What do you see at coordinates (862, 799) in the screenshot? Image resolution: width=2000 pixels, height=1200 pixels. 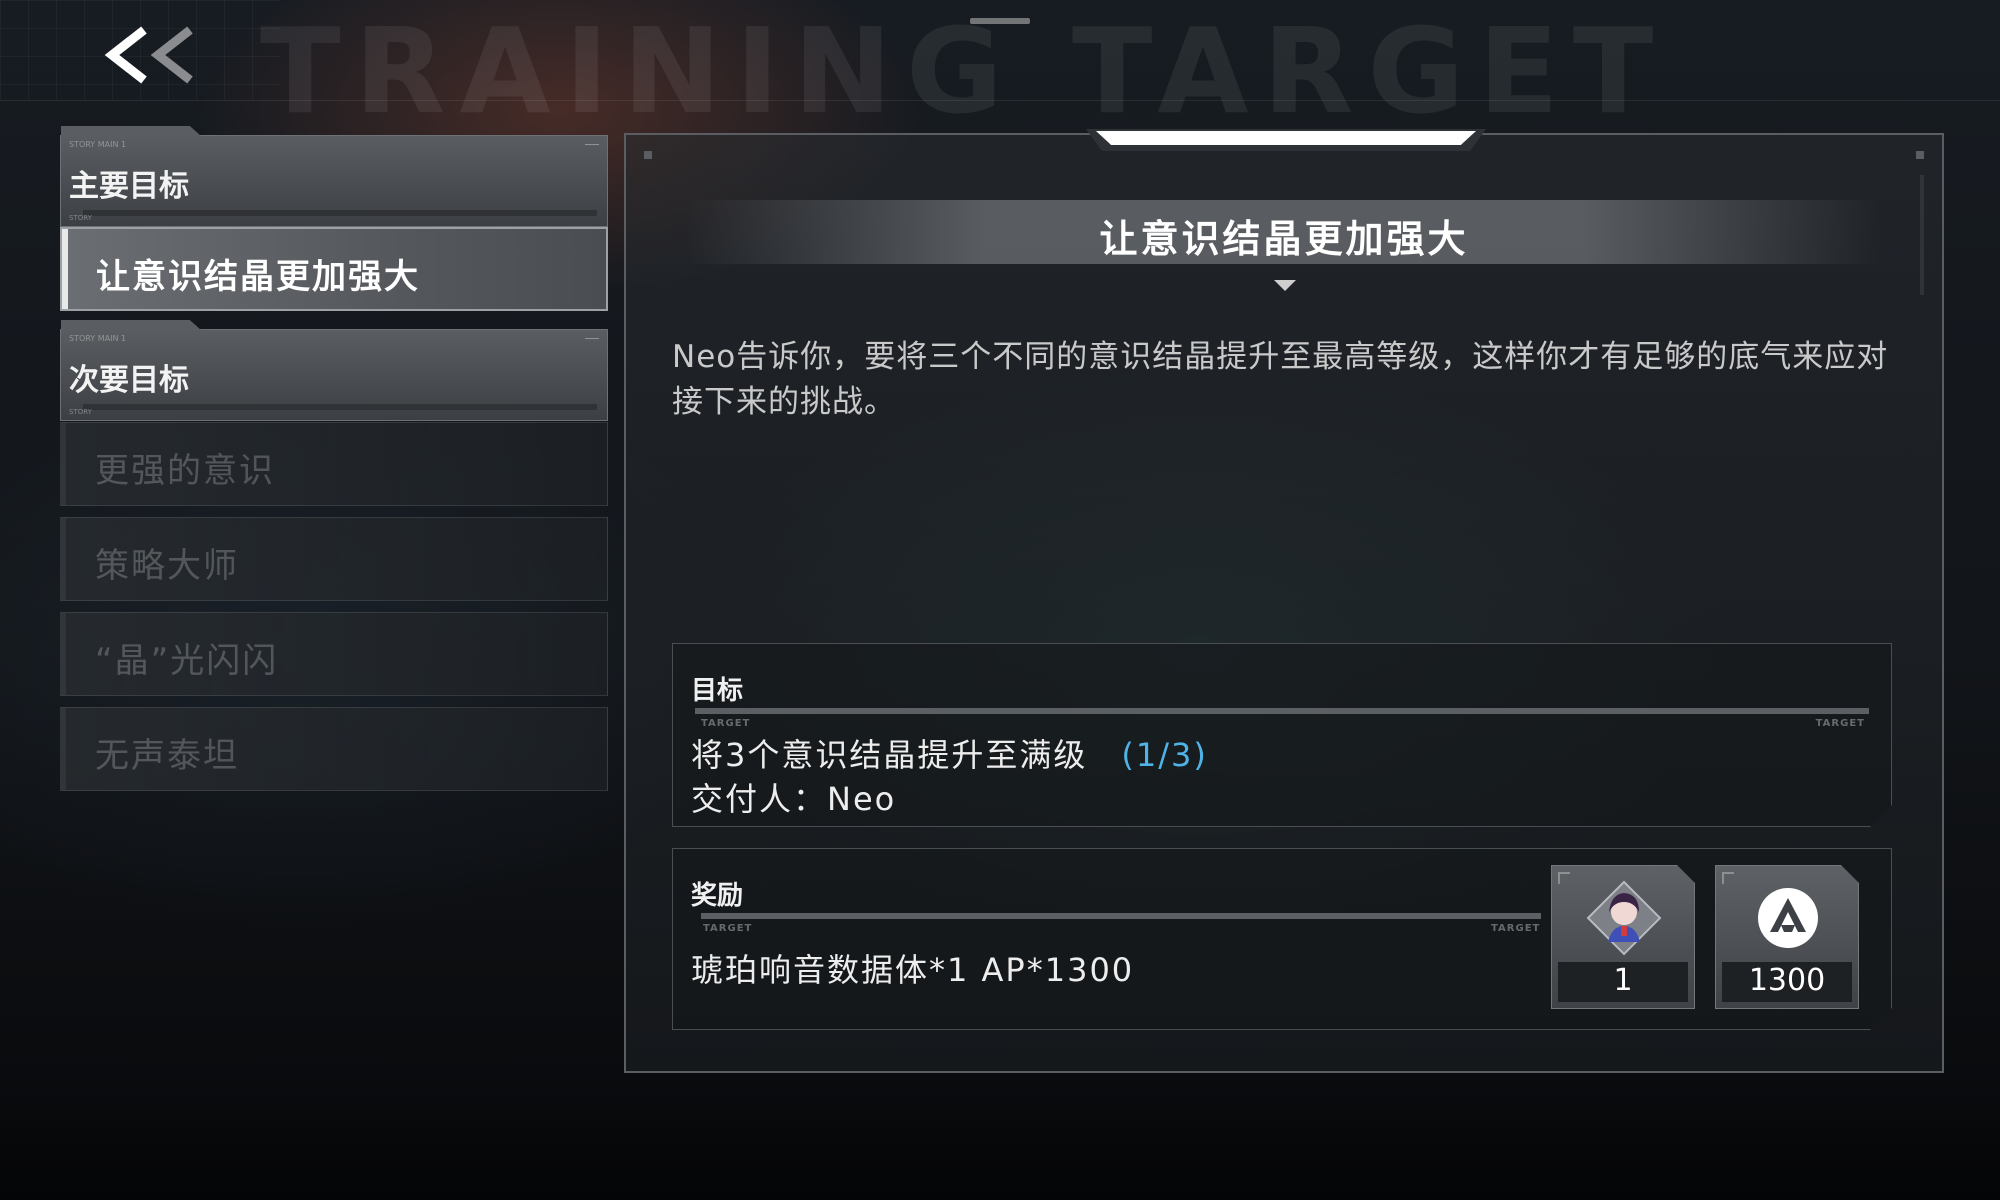 I see `giver-name: Neo` at bounding box center [862, 799].